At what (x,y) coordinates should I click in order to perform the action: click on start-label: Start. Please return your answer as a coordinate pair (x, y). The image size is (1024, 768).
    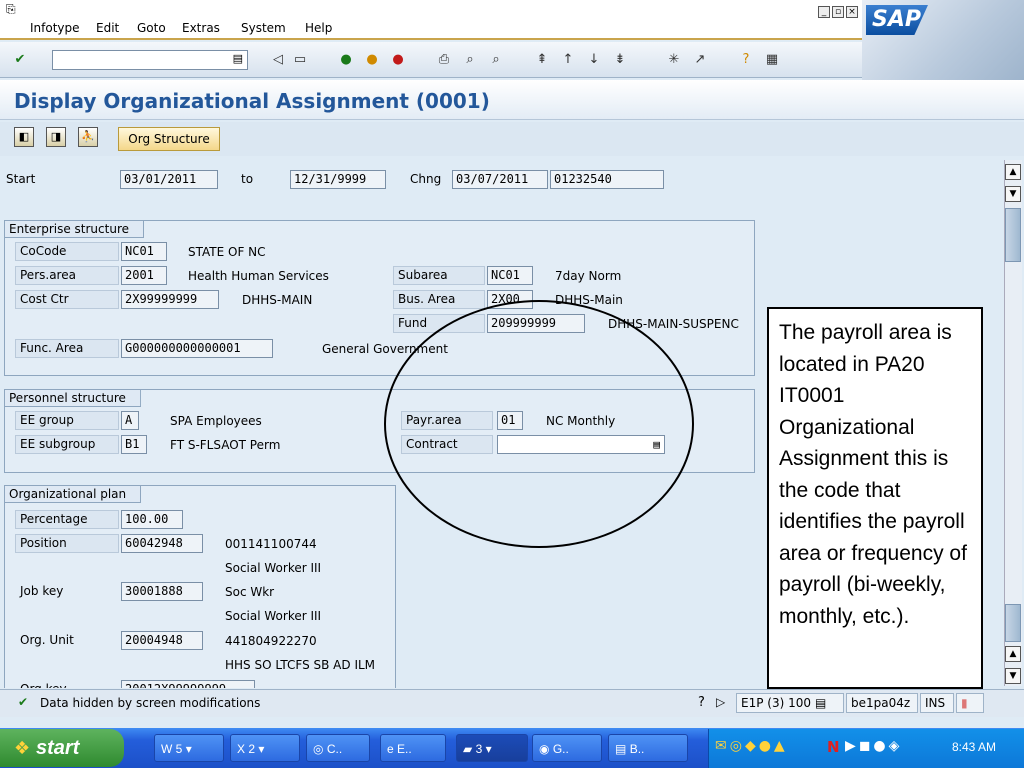
    Looking at the image, I should click on (21, 179).